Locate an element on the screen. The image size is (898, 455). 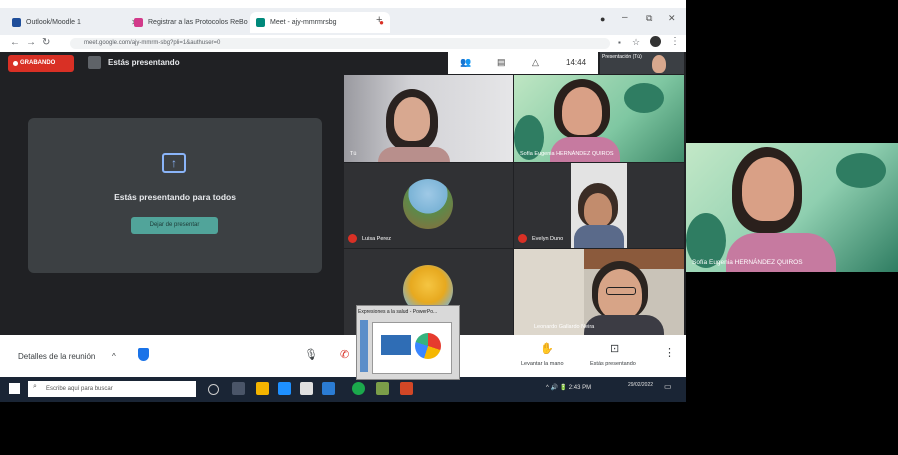
system-tray: ^ 🔊 🔋 2:43 PM is located at coordinates (568, 387).